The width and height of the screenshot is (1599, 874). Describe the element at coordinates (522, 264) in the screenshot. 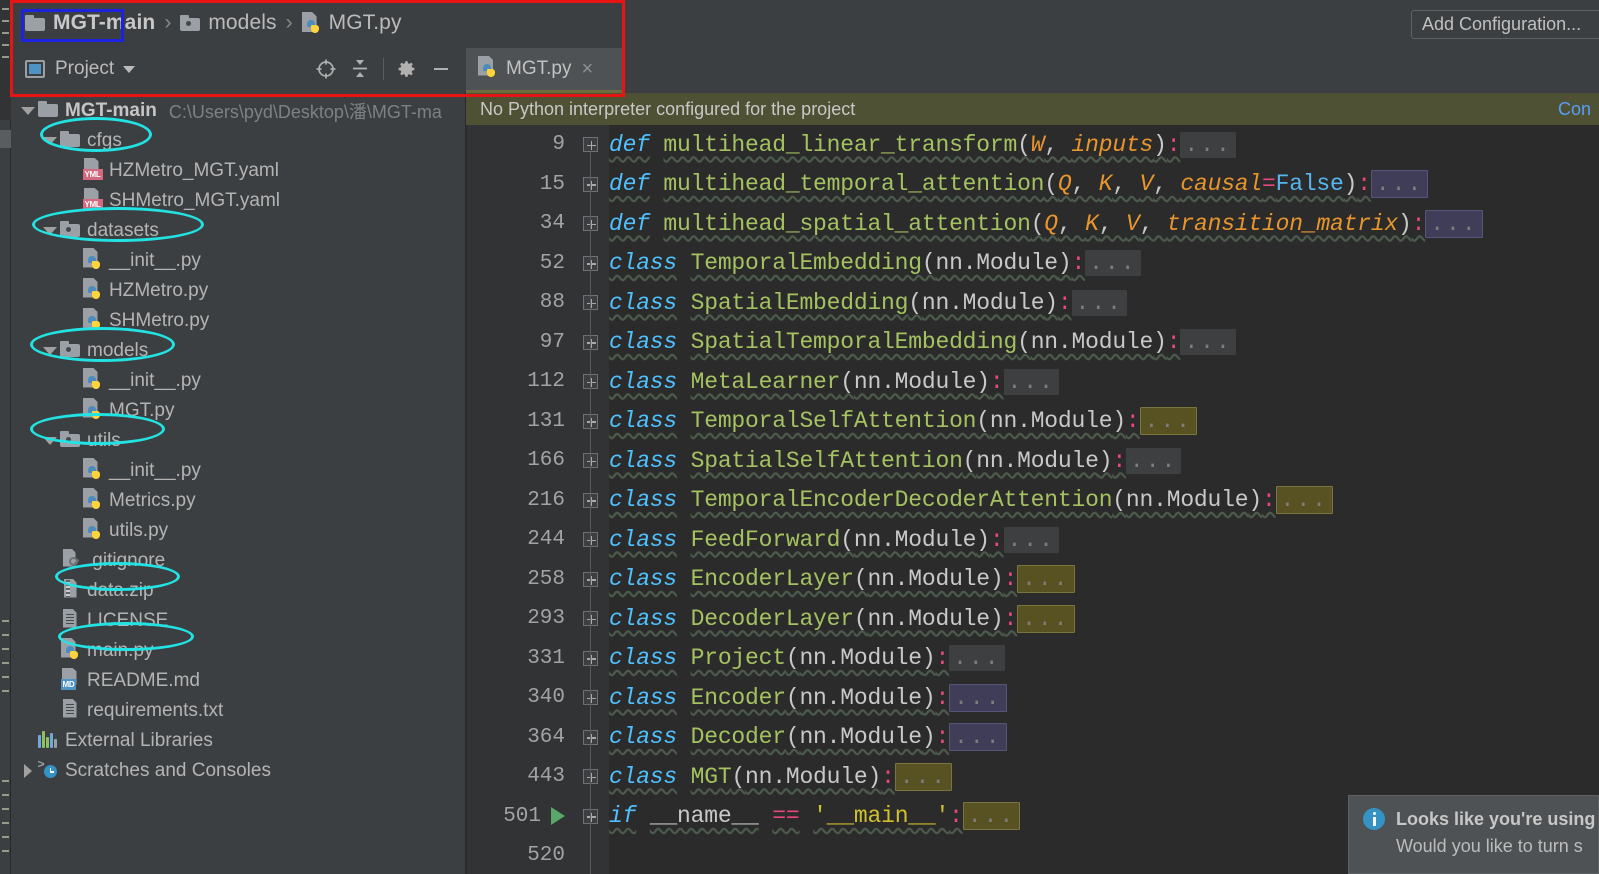

I see `gutter-line: 52` at that location.